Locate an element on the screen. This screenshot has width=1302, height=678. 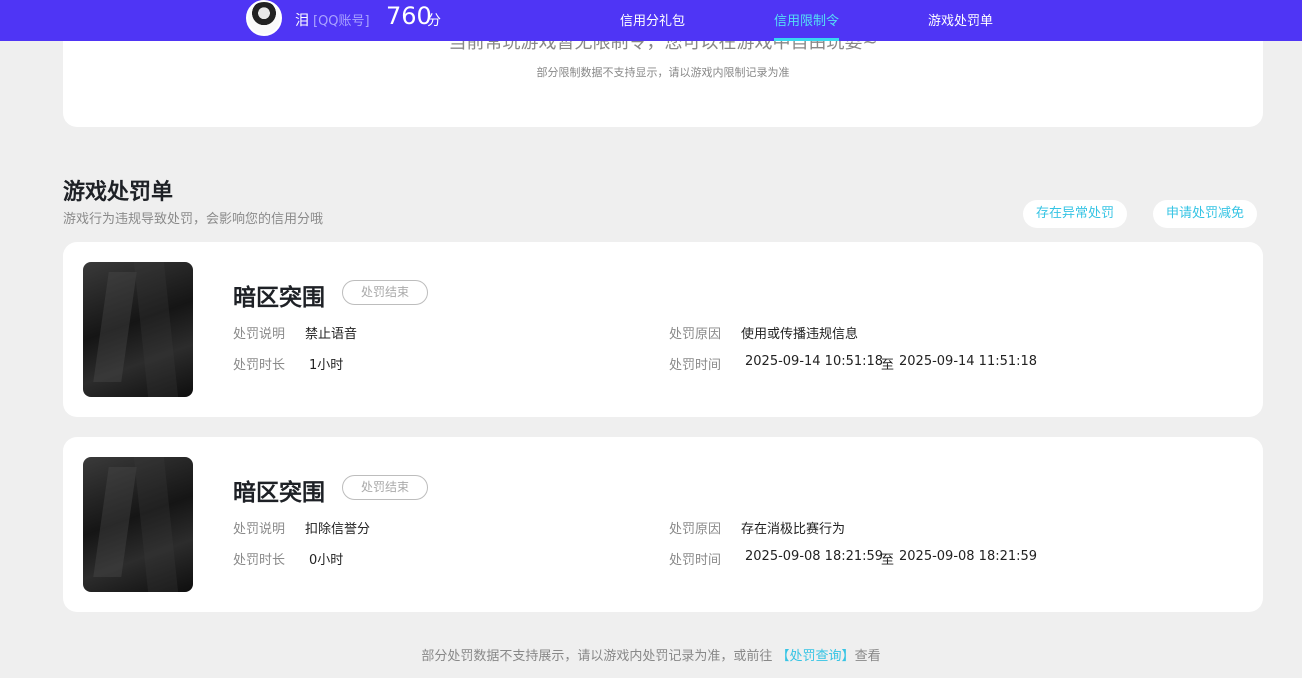
duration-value: 1小时 is located at coordinates (326, 365).